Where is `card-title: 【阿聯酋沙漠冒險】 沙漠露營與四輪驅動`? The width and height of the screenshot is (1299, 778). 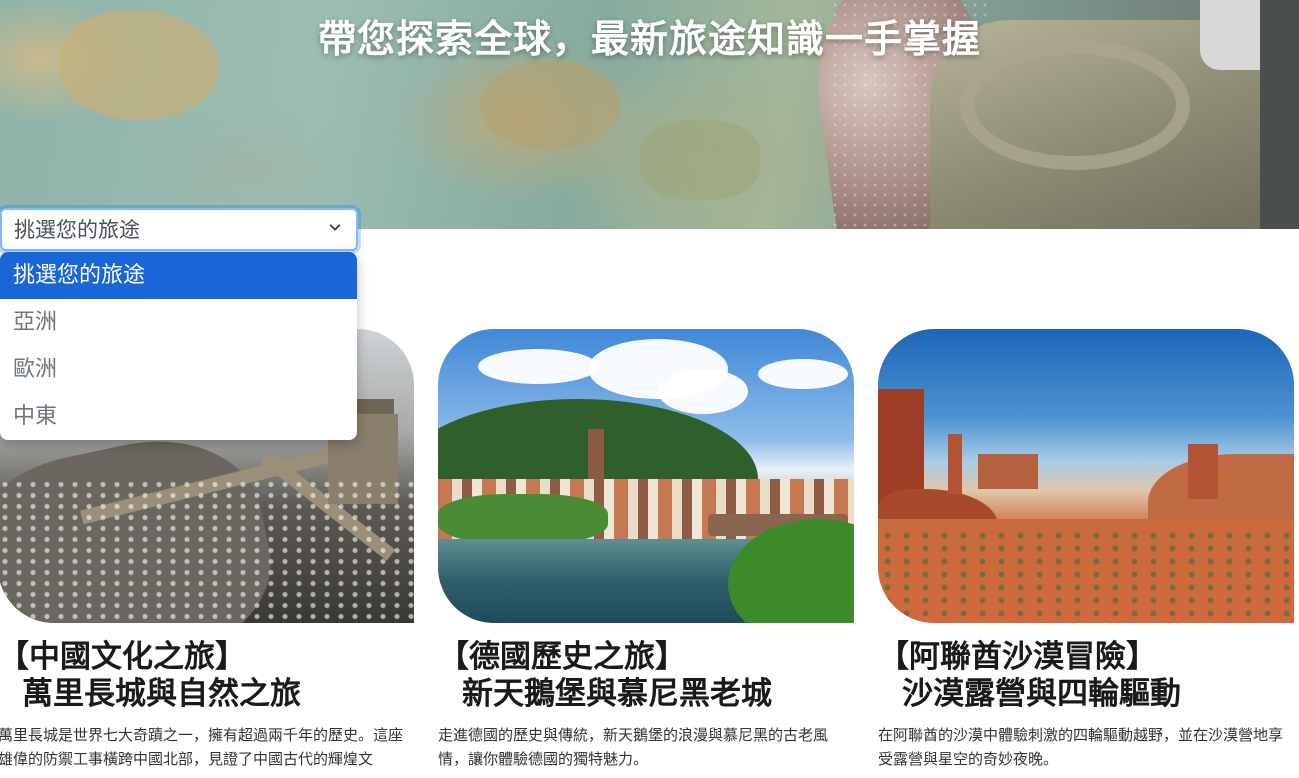
card-title: 【阿聯酋沙漠冒險】 沙漠露營與四輪驅動 is located at coordinates (1086, 676).